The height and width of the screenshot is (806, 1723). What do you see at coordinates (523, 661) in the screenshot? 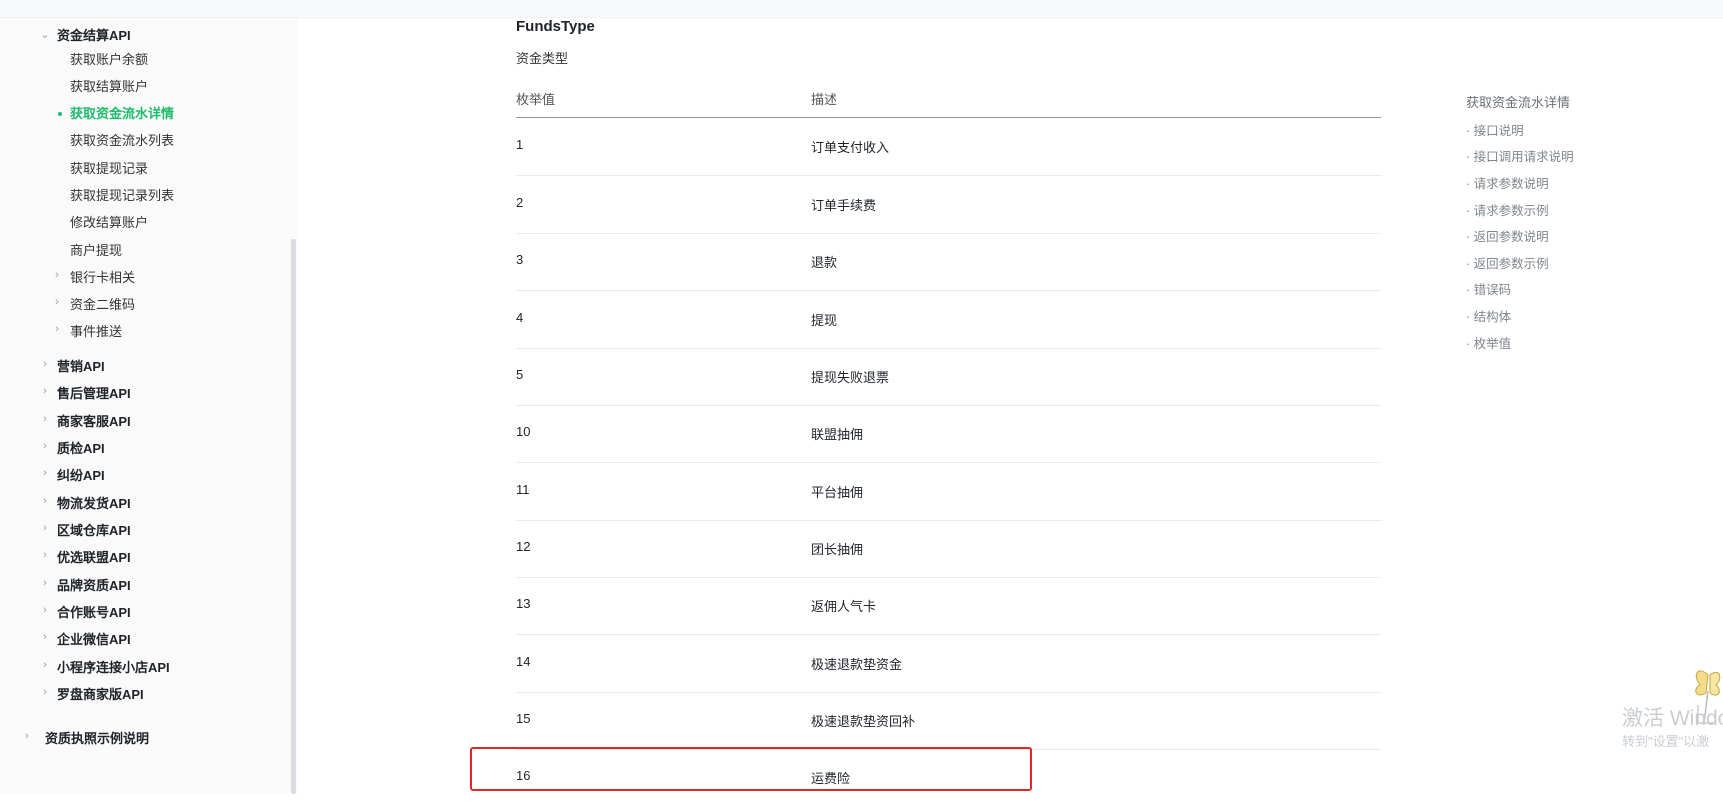
I see `cell-enum: 14` at bounding box center [523, 661].